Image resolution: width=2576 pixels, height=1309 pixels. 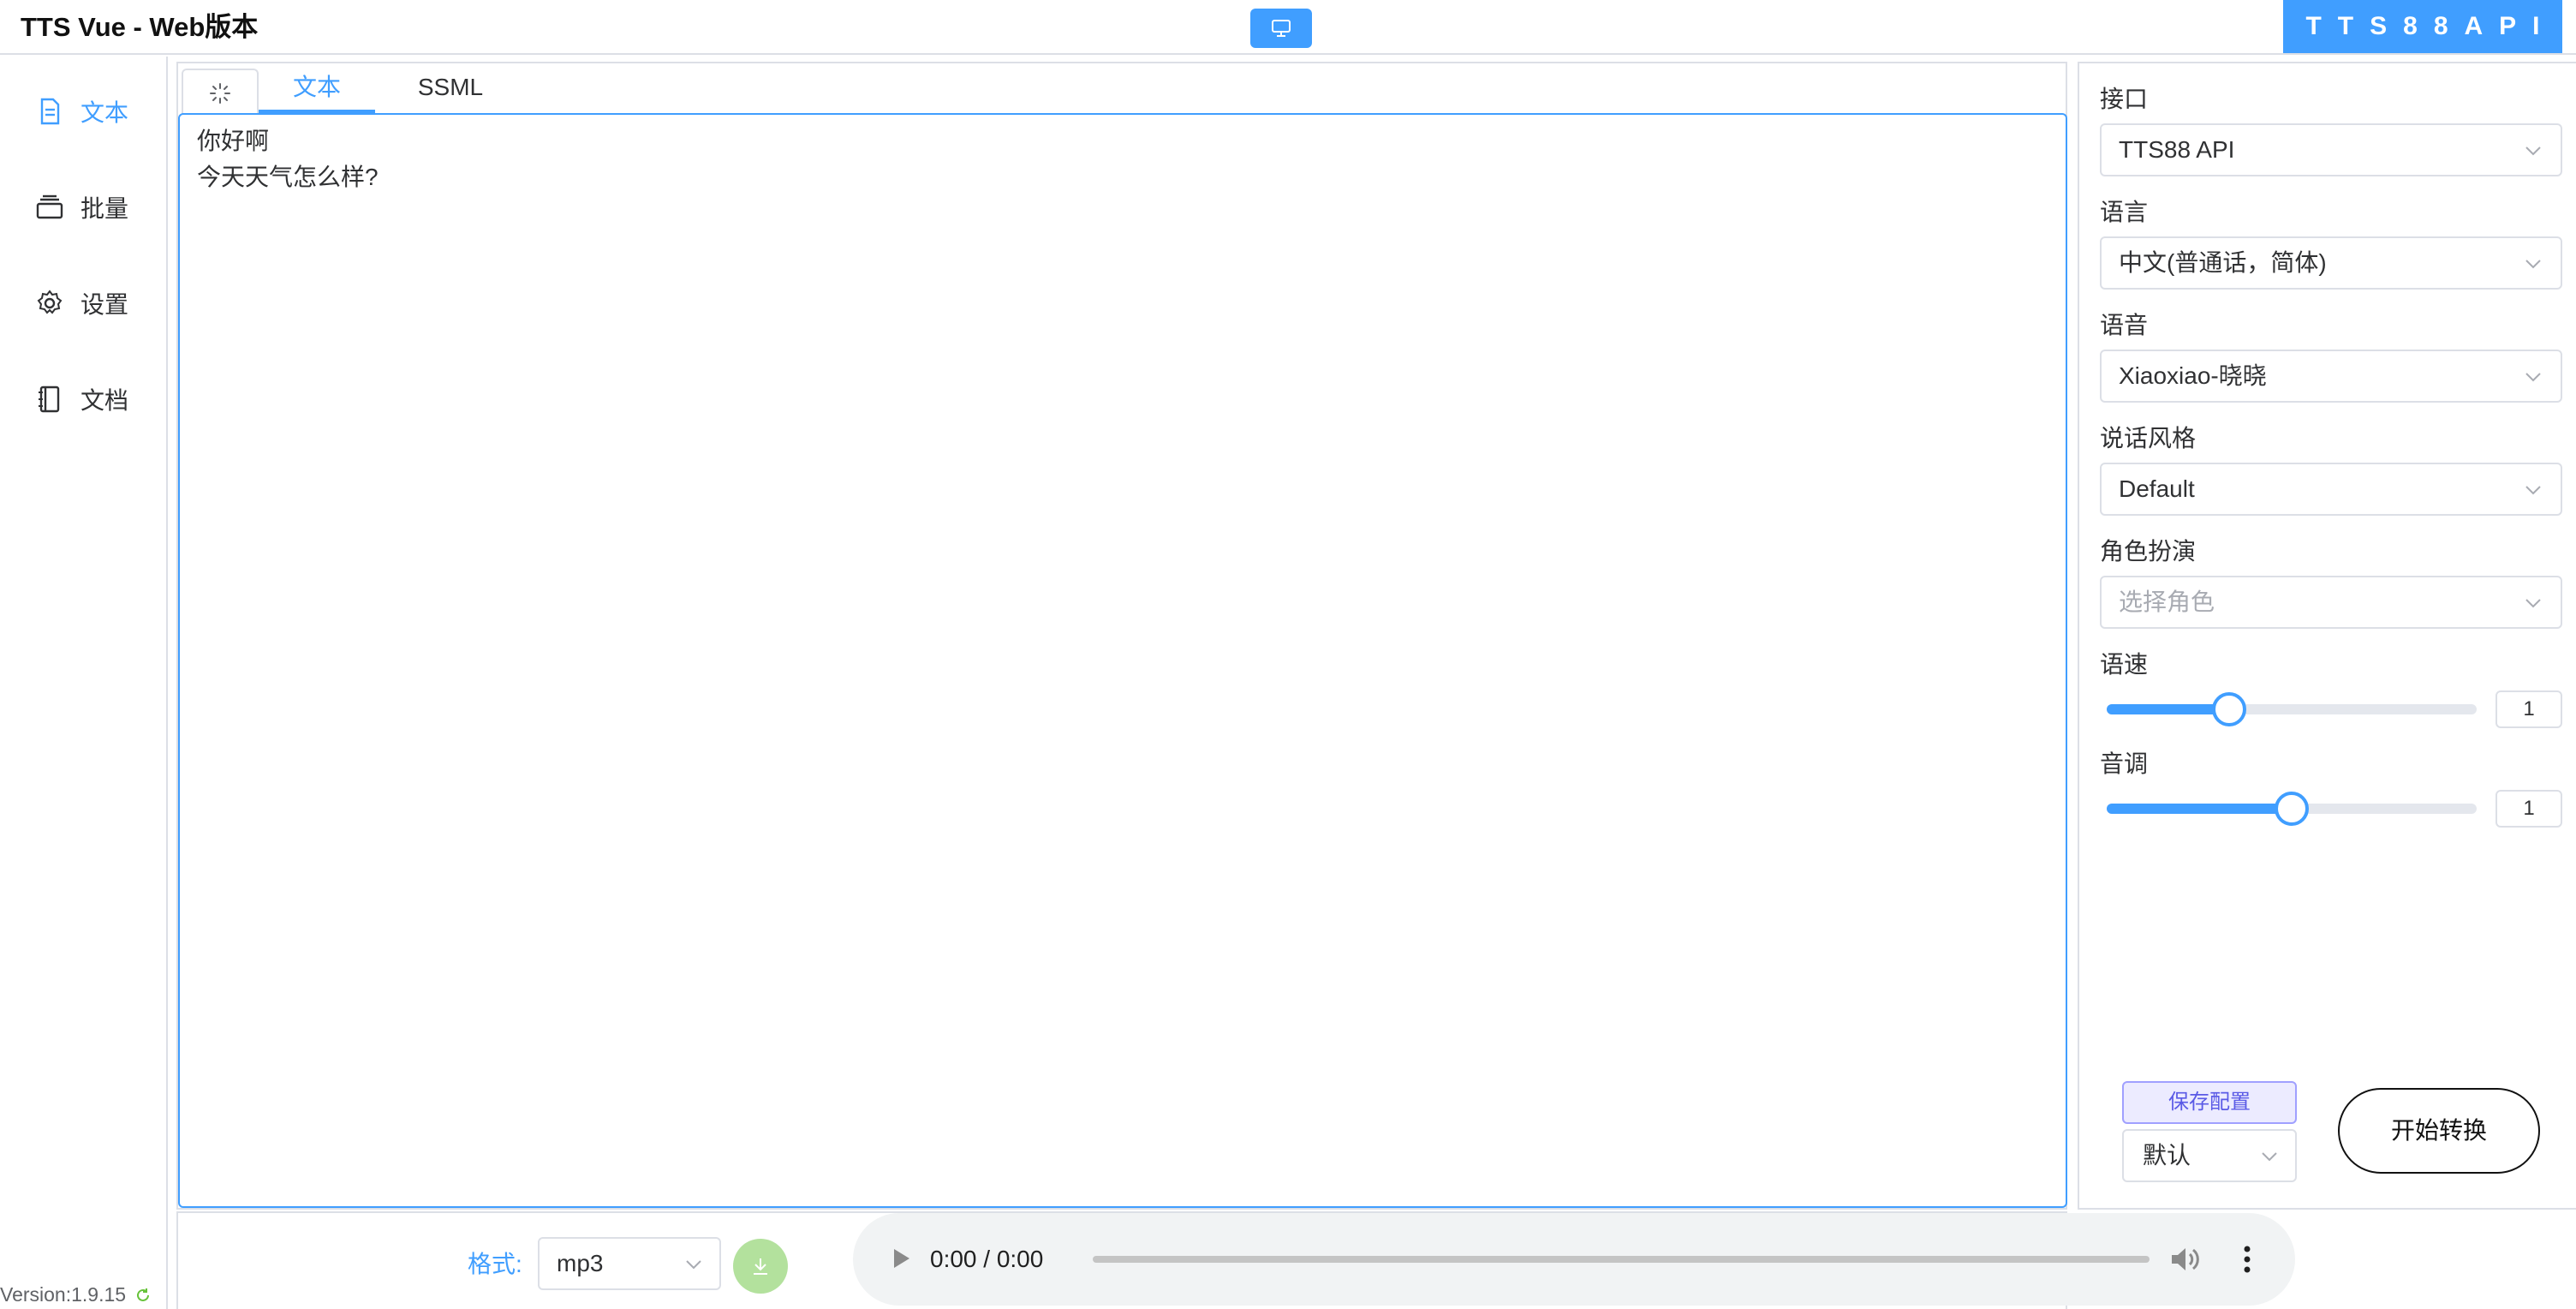 I want to click on text-line: 今天天气怎么样?, so click(x=288, y=177).